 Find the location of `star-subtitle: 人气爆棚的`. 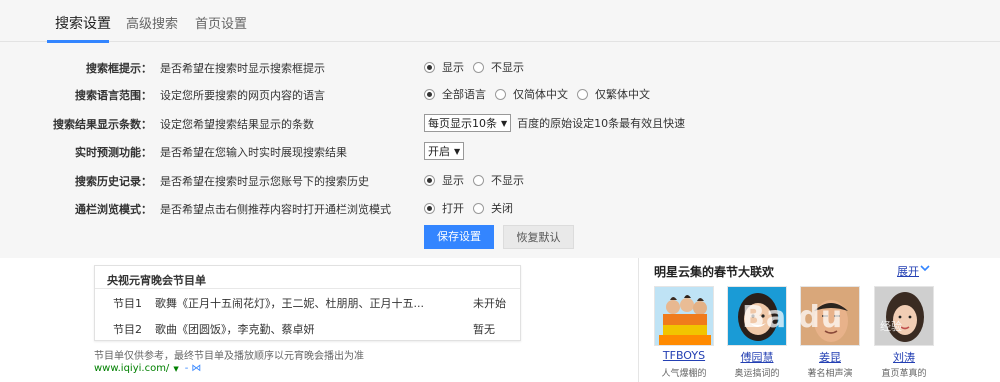

star-subtitle: 人气爆棚的 is located at coordinates (684, 374).